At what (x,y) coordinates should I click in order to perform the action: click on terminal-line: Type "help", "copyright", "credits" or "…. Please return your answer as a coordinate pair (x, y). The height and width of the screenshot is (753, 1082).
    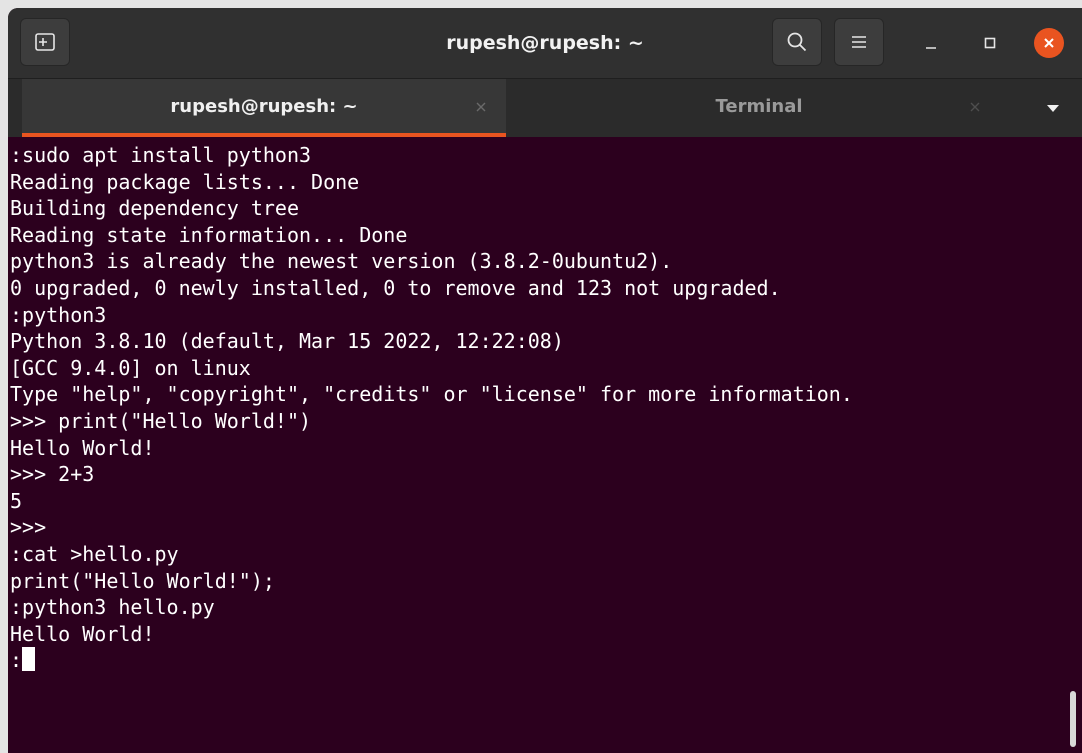
    Looking at the image, I should click on (431, 394).